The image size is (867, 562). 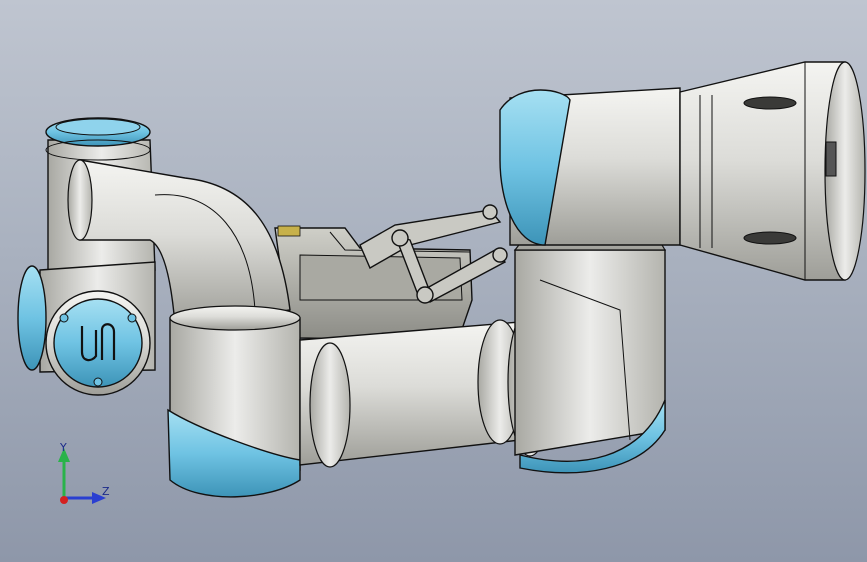 What do you see at coordinates (234, 401) in the screenshot?
I see `elbow-joint` at bounding box center [234, 401].